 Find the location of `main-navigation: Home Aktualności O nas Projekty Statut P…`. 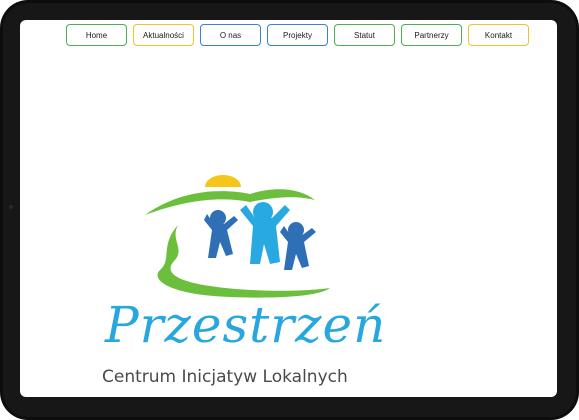

main-navigation: Home Aktualności O nas Projekty Statut P… is located at coordinates (297, 35).